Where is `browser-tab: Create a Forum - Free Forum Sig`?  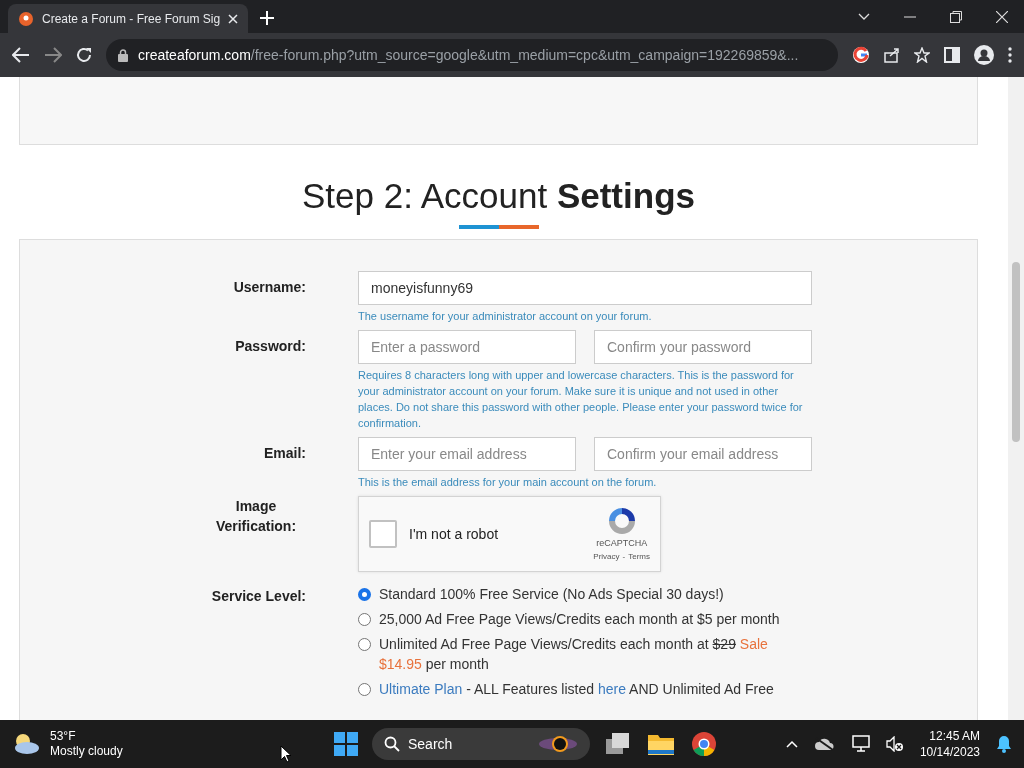
browser-tab: Create a Forum - Free Forum Sig is located at coordinates (128, 18).